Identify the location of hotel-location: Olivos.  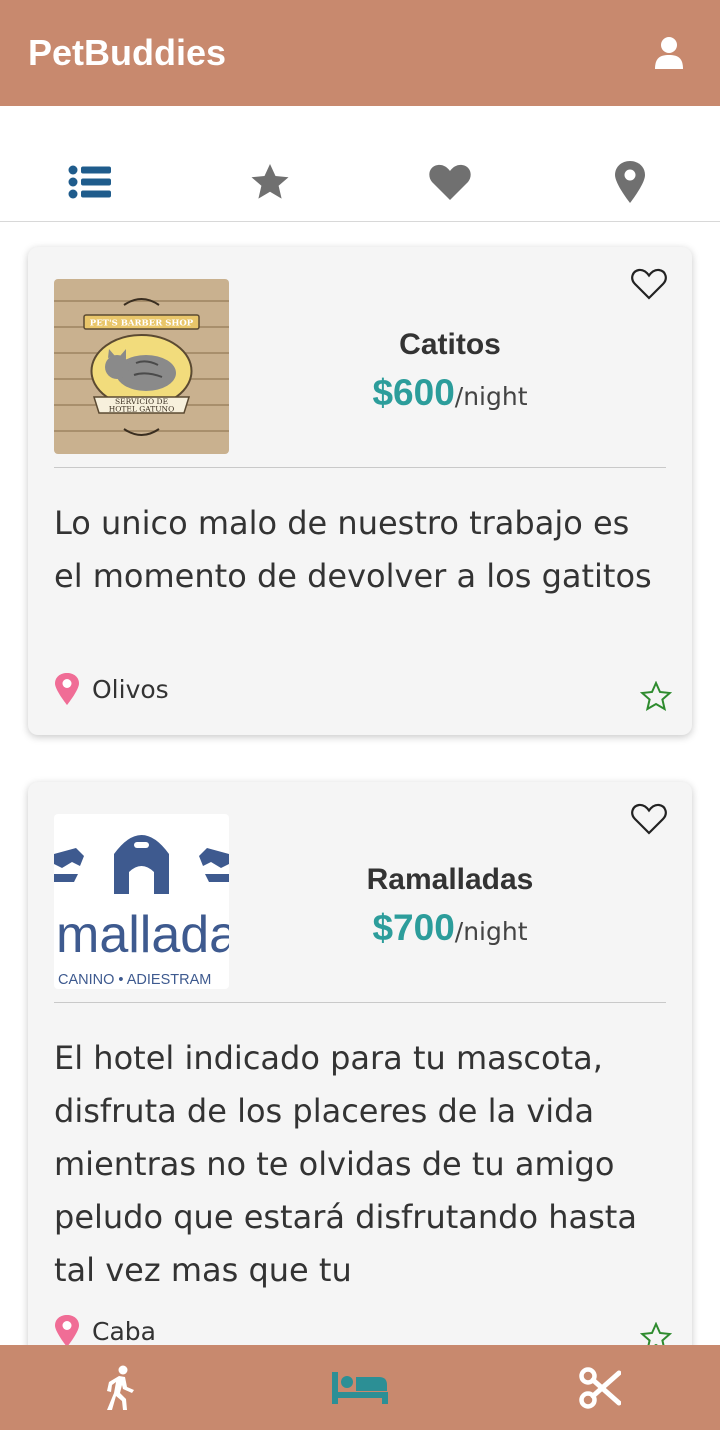
(111, 689).